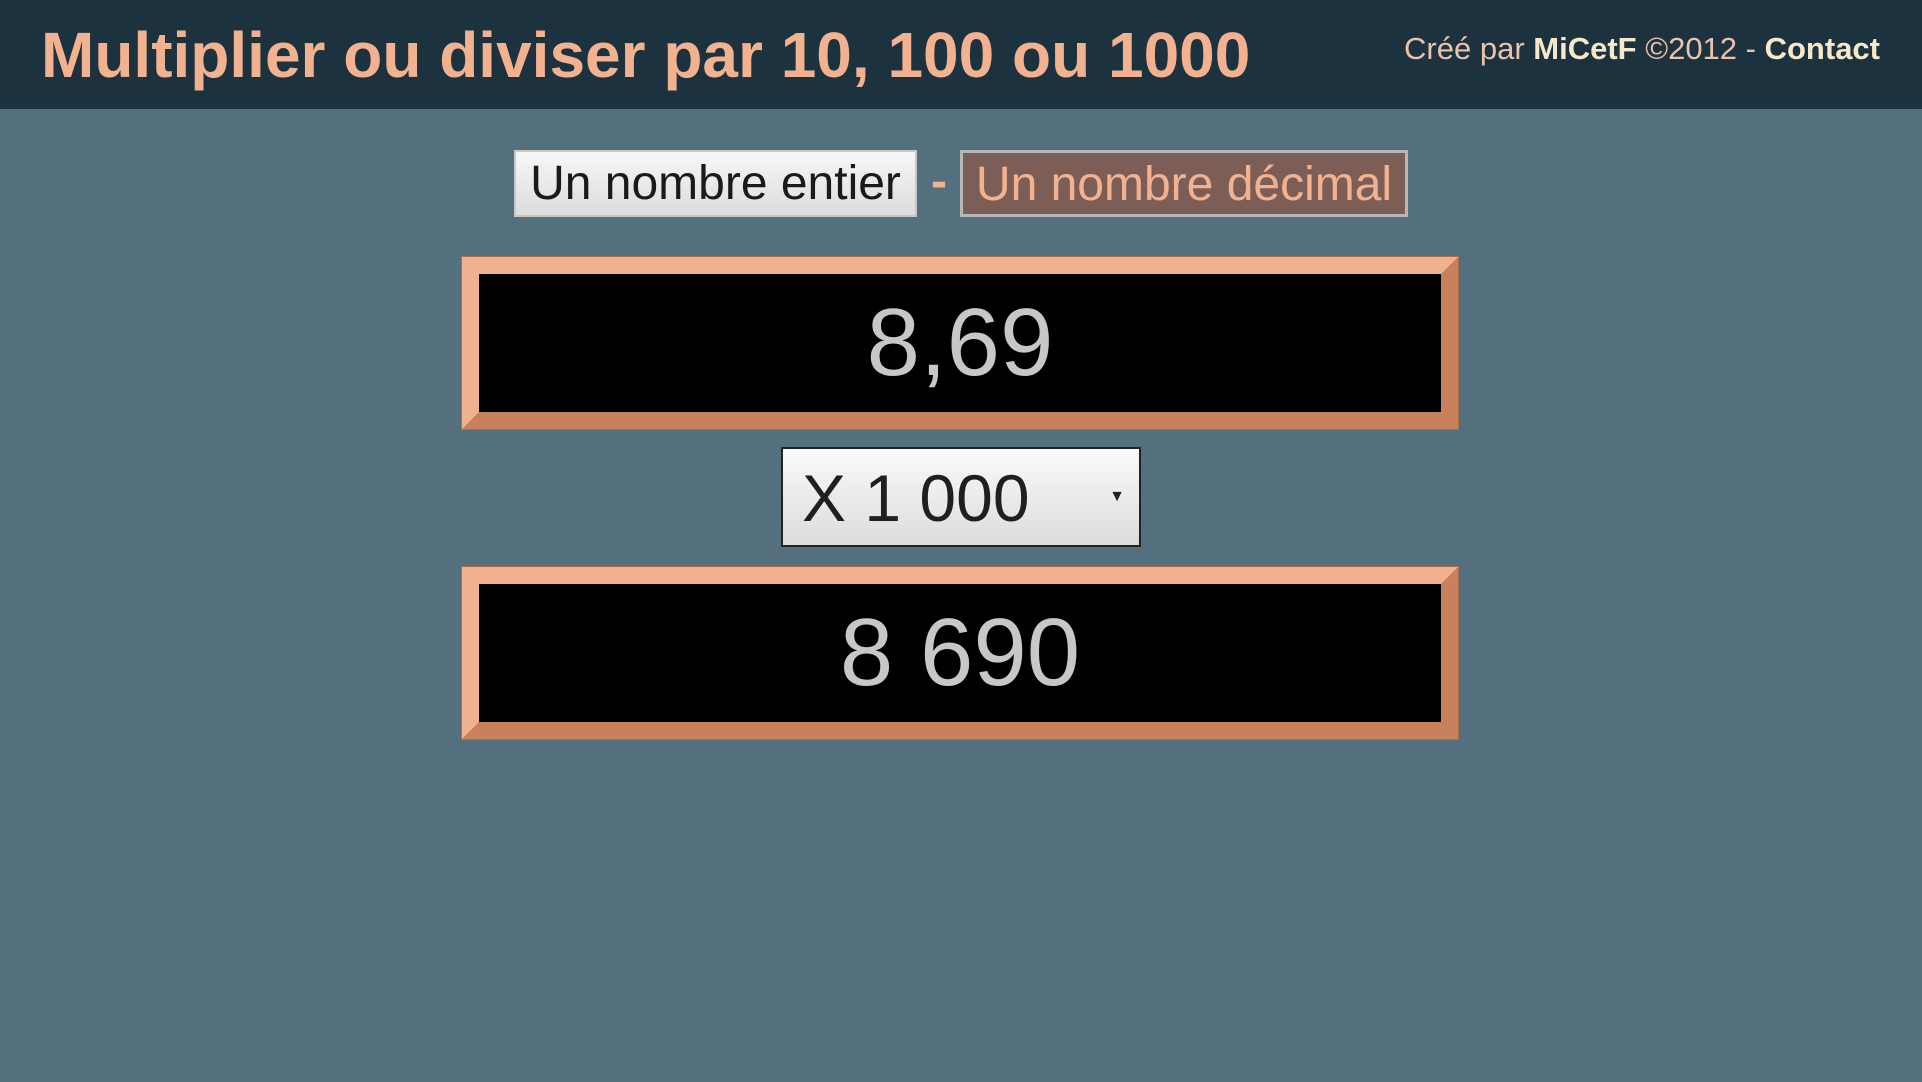 This screenshot has width=1922, height=1082. What do you see at coordinates (916, 498) in the screenshot?
I see `operation-selected-value: X 1 000` at bounding box center [916, 498].